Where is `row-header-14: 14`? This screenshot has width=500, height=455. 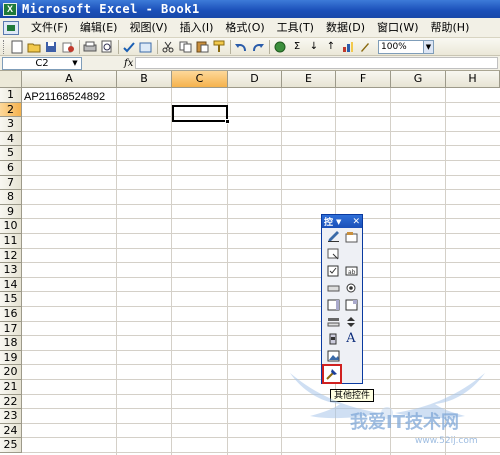
row-header-14: 14 is located at coordinates (11, 285).